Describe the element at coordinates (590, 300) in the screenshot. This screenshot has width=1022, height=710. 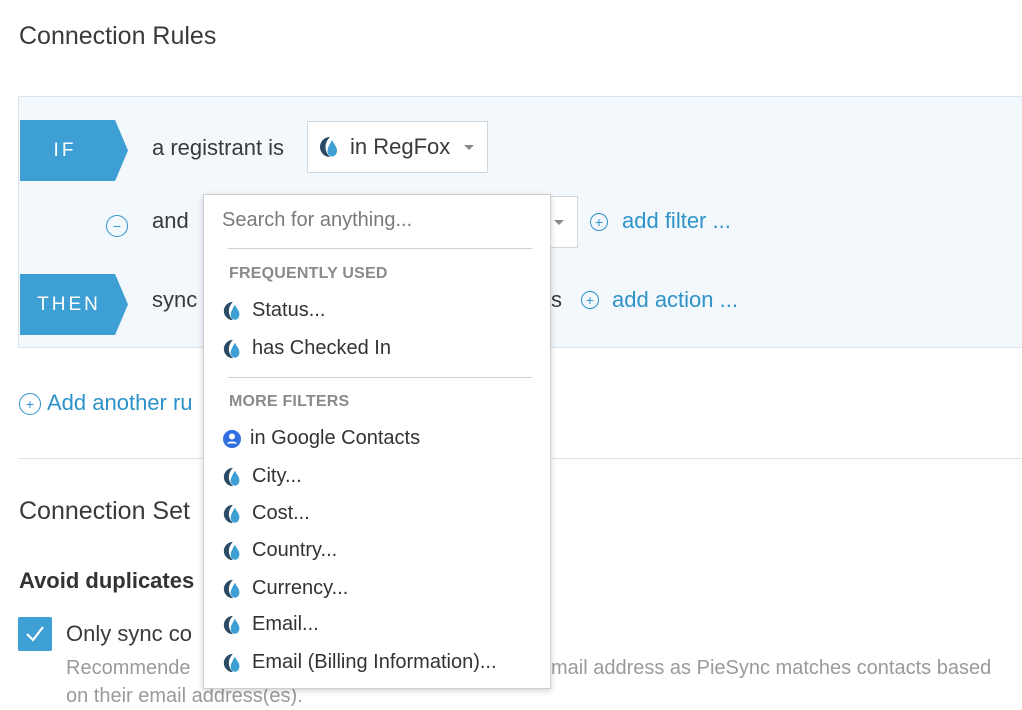
I see `add-action-icon: +` at that location.